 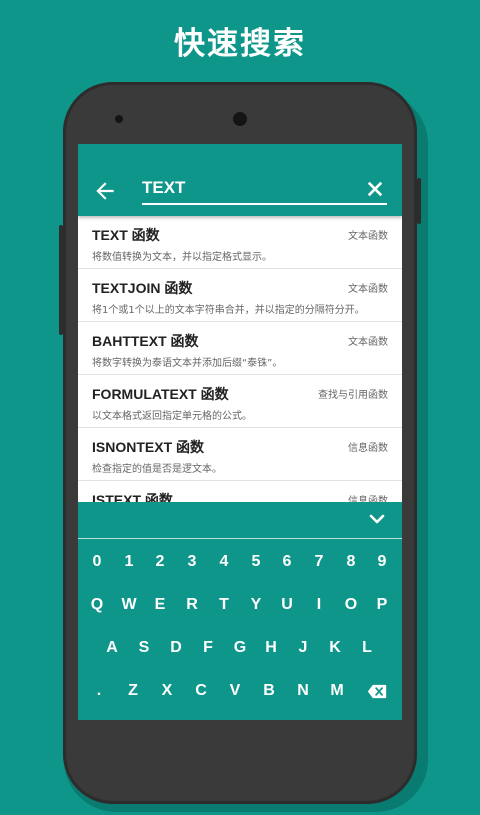 I want to click on item-title: FORMULATEXT 函数, so click(x=160, y=394).